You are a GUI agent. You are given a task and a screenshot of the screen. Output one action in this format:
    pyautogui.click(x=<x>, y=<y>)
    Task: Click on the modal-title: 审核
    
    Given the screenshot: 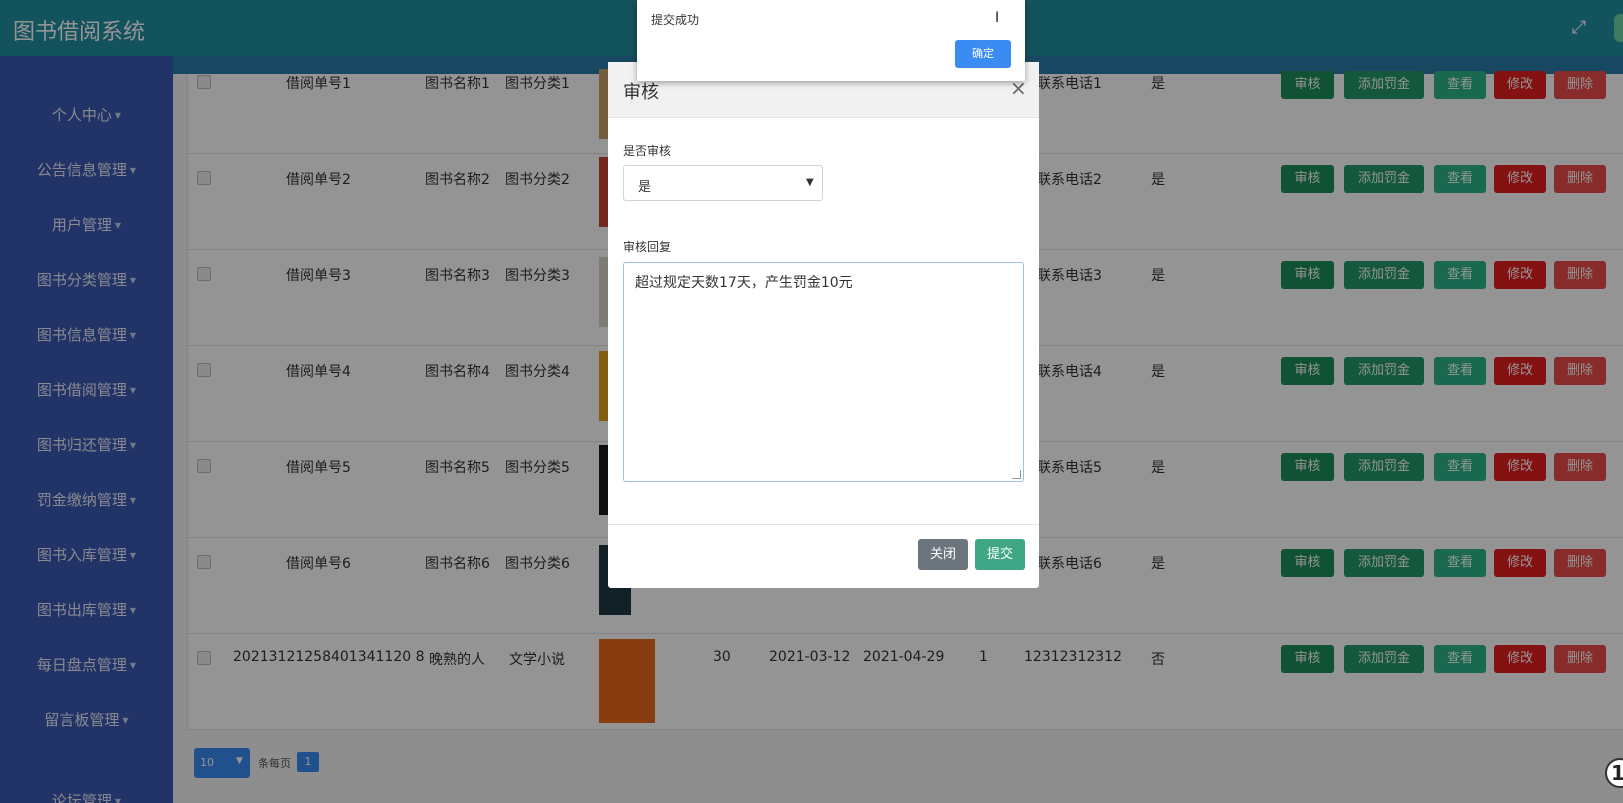 What is the action you would take?
    pyautogui.click(x=641, y=92)
    